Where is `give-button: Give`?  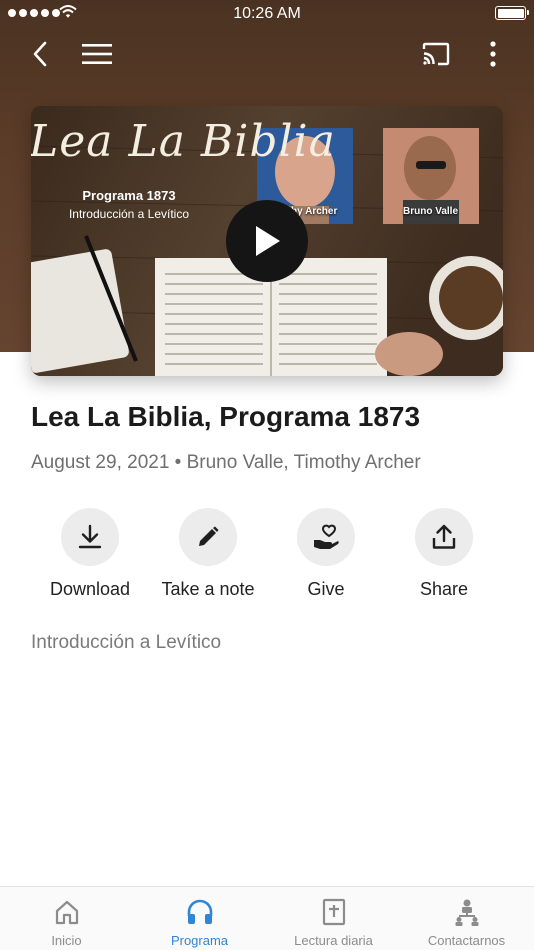 give-button: Give is located at coordinates (326, 554).